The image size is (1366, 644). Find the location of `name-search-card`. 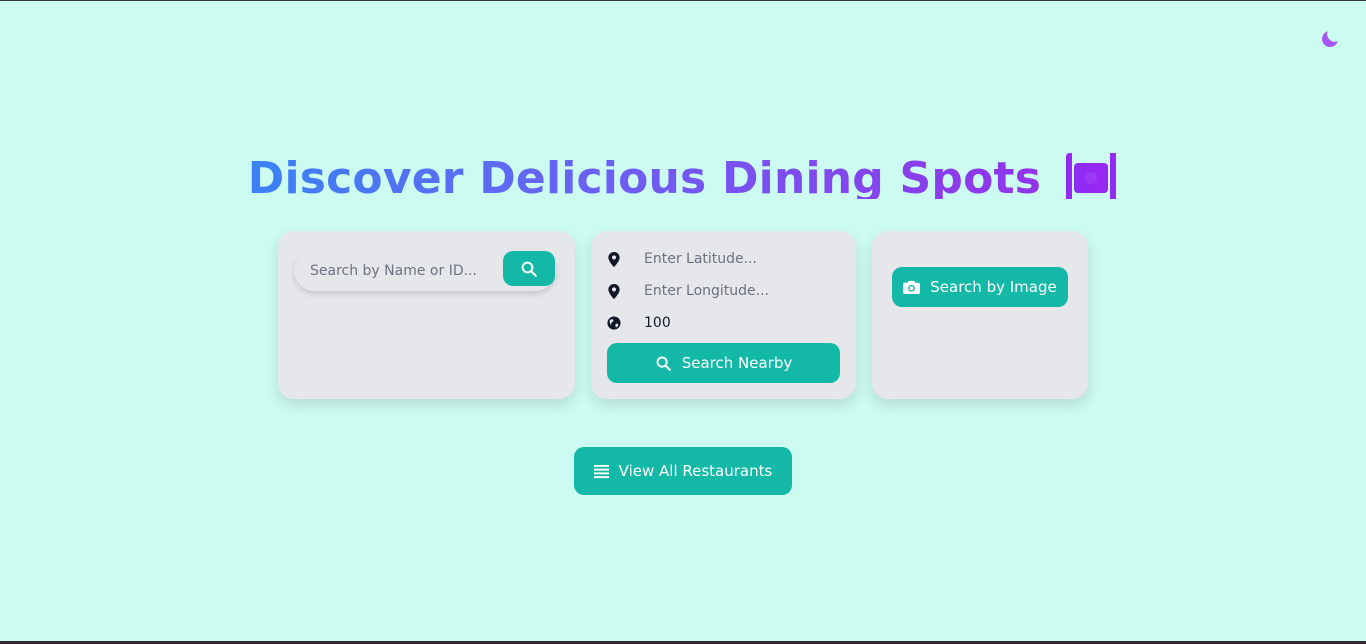

name-search-card is located at coordinates (426, 315).